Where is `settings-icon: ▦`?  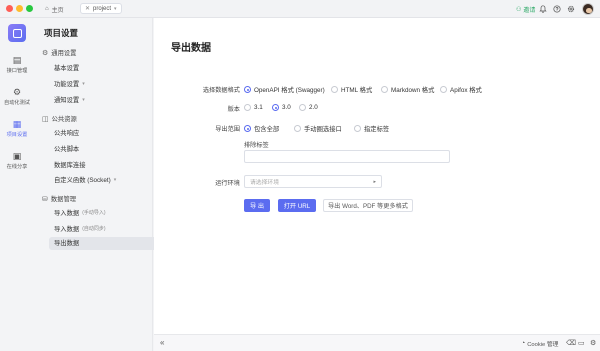 settings-icon: ▦ is located at coordinates (17, 124).